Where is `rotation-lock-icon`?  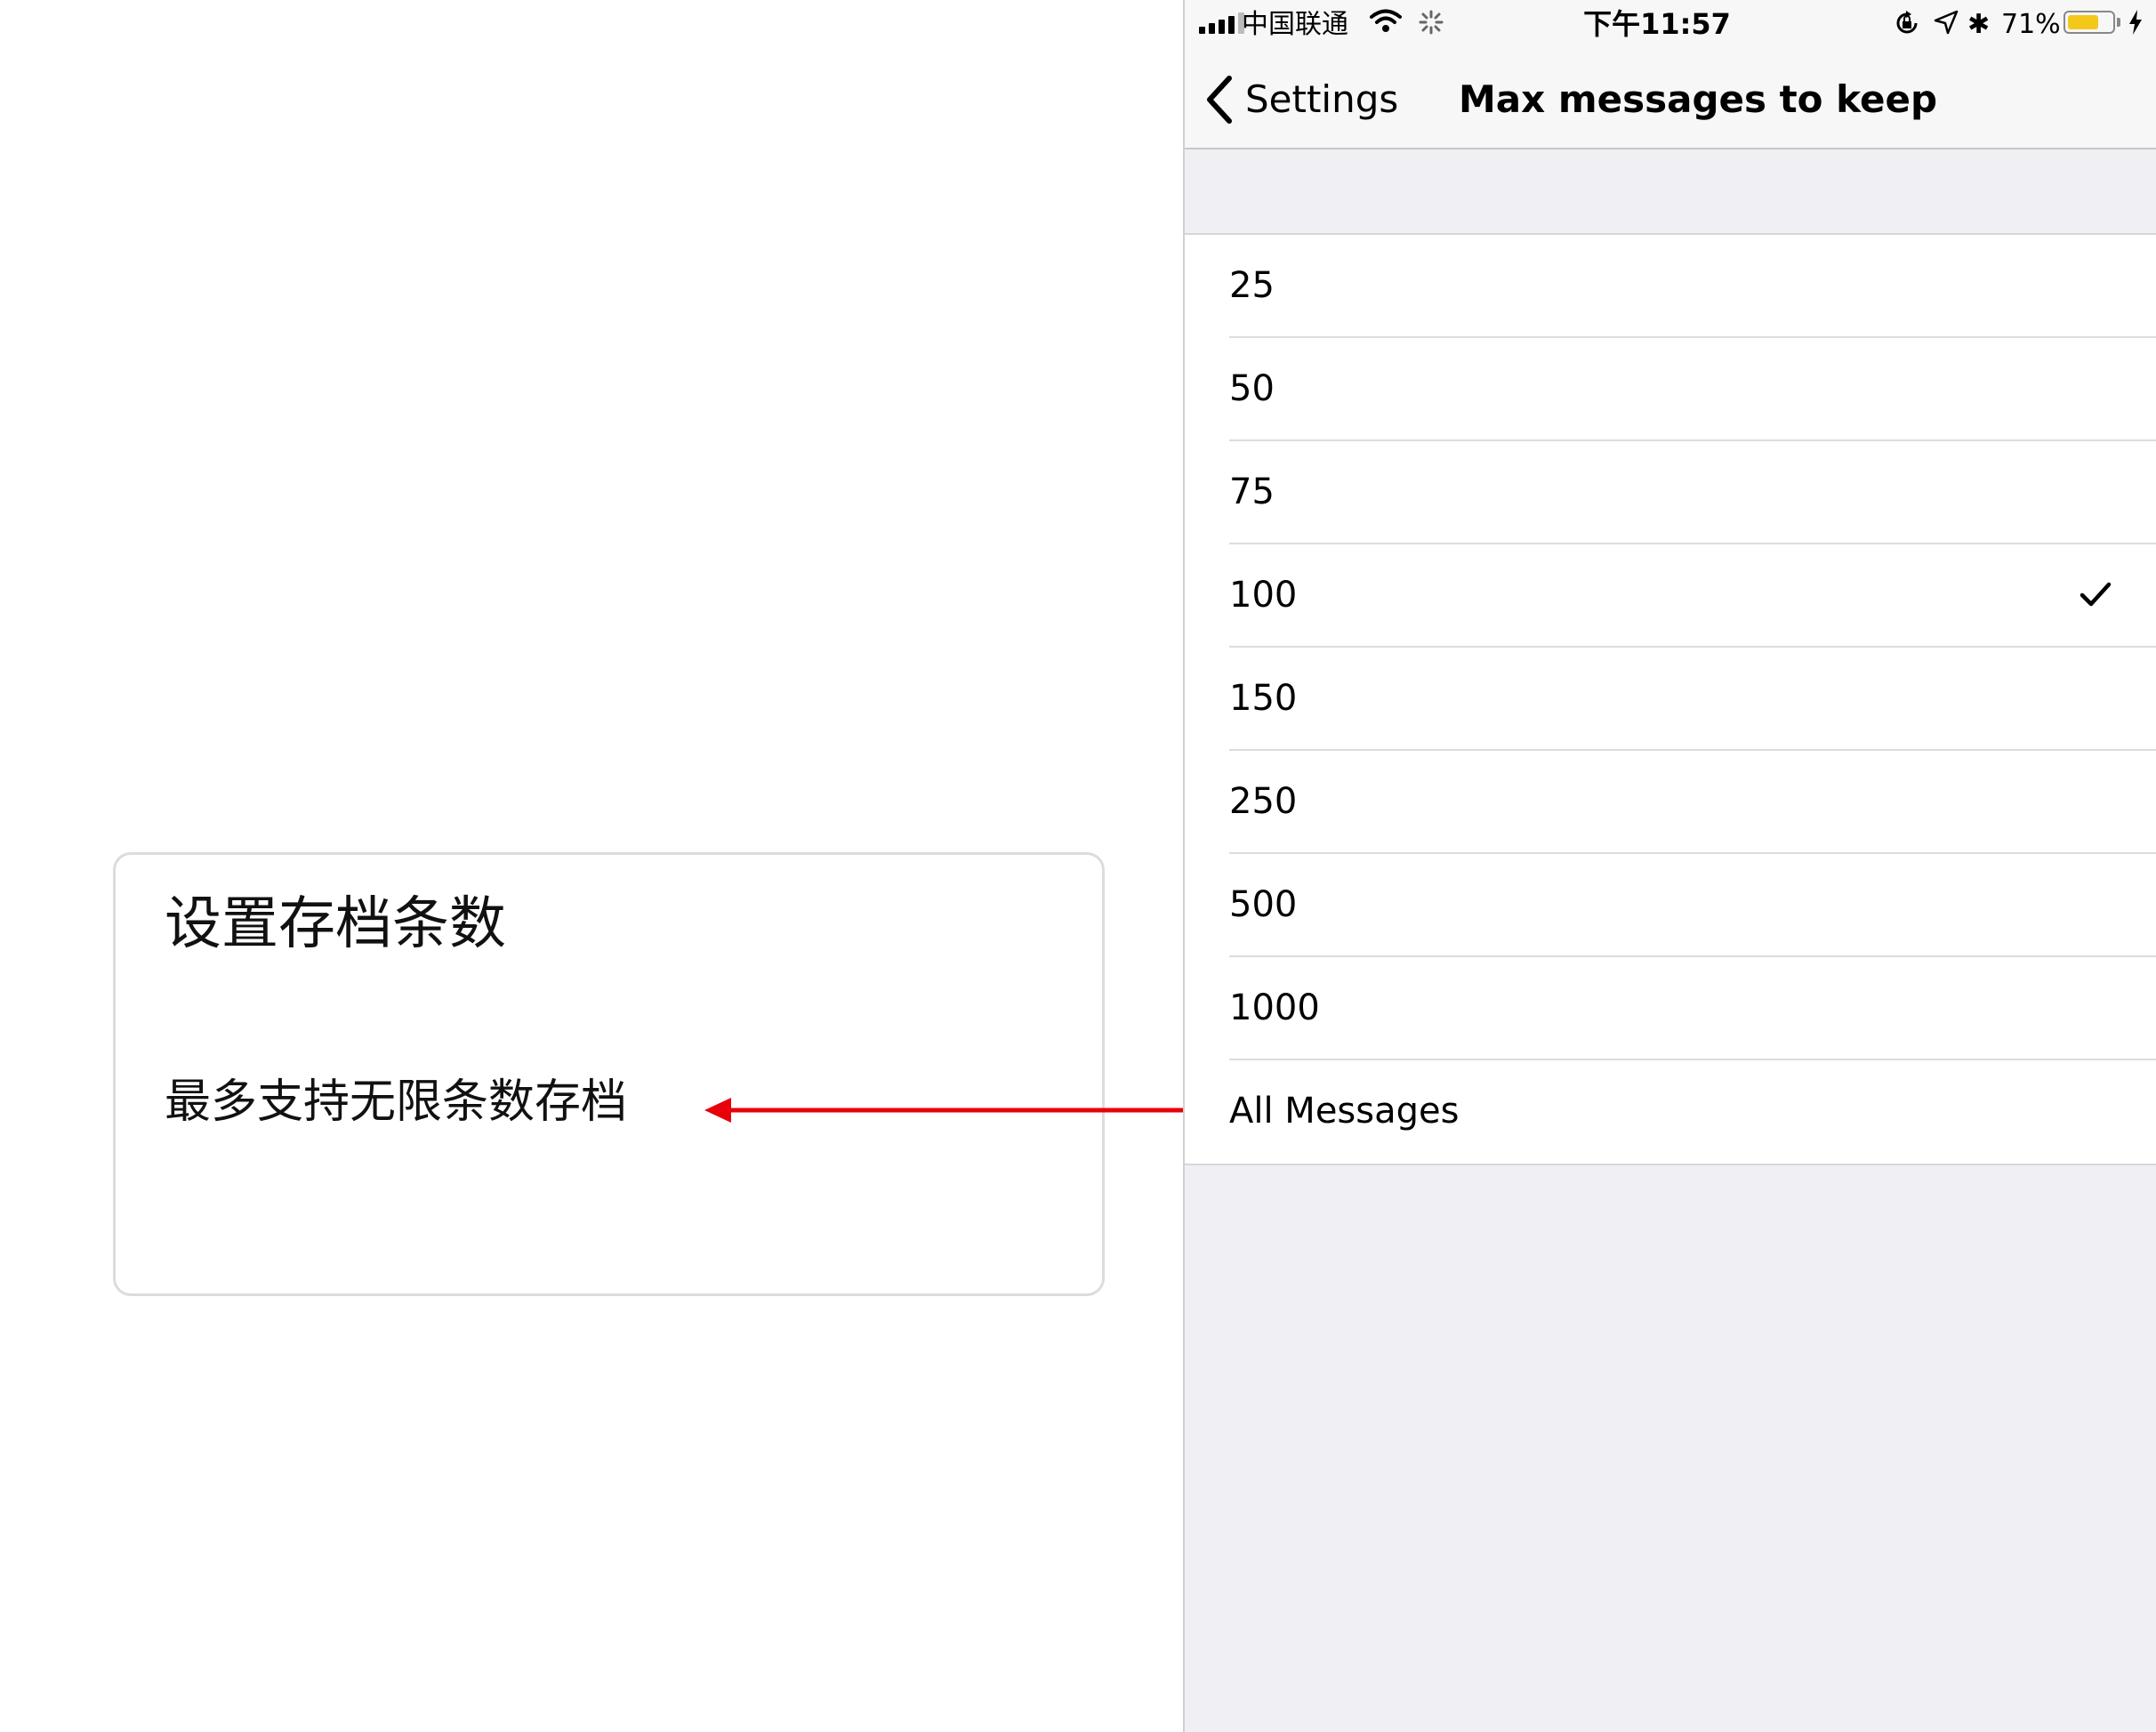 rotation-lock-icon is located at coordinates (1907, 22).